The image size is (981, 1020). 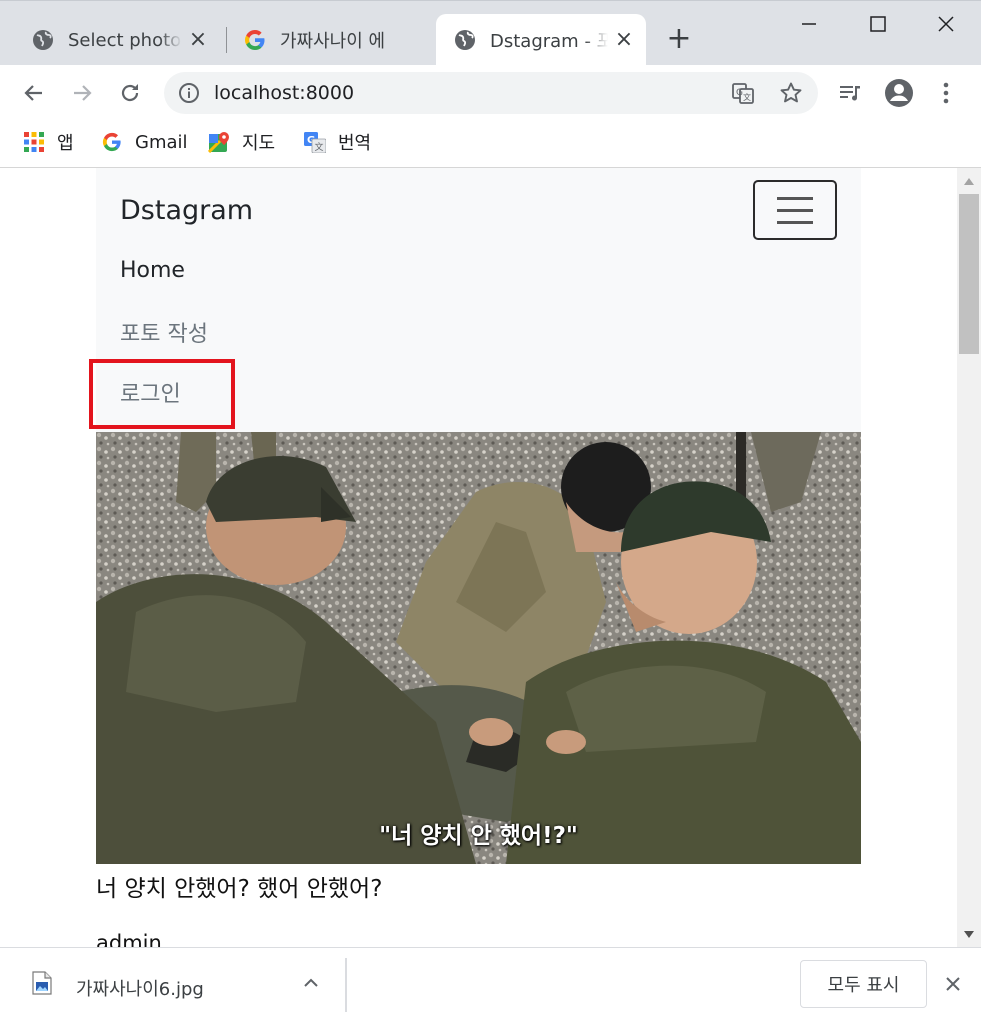 I want to click on menu-kebab-icon, so click(x=946, y=93).